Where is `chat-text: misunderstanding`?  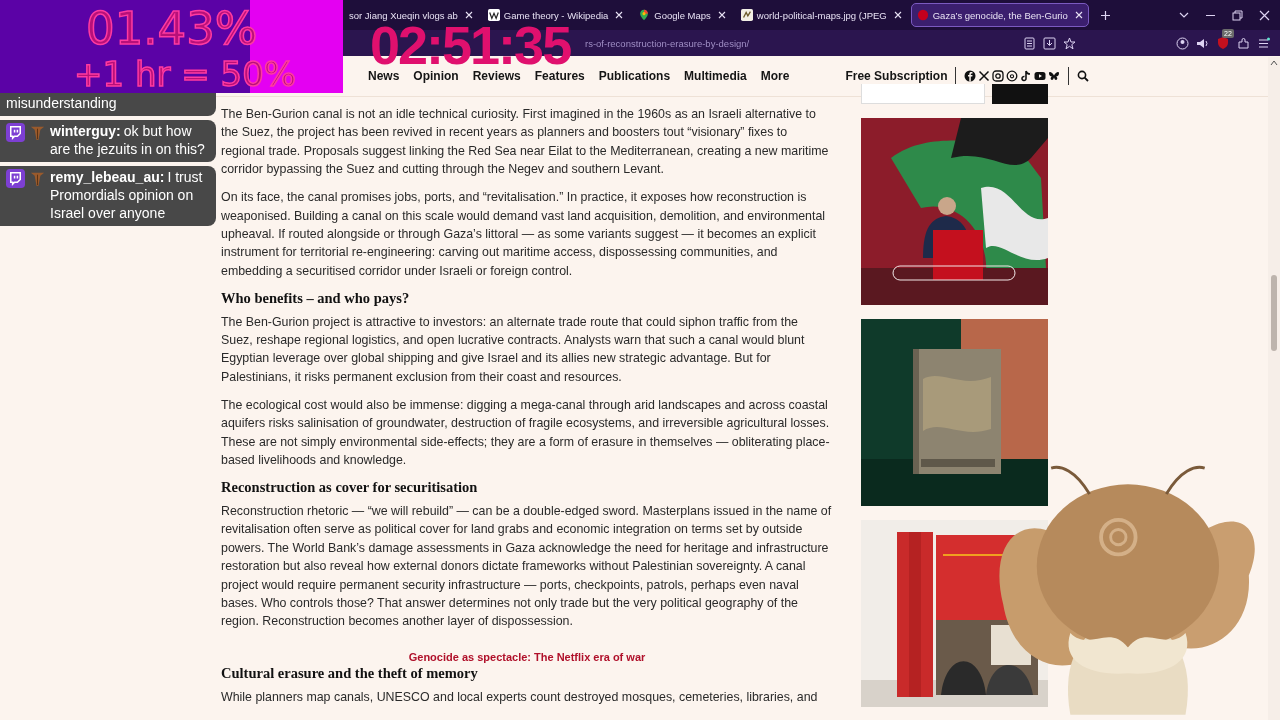 chat-text: misunderstanding is located at coordinates (62, 103).